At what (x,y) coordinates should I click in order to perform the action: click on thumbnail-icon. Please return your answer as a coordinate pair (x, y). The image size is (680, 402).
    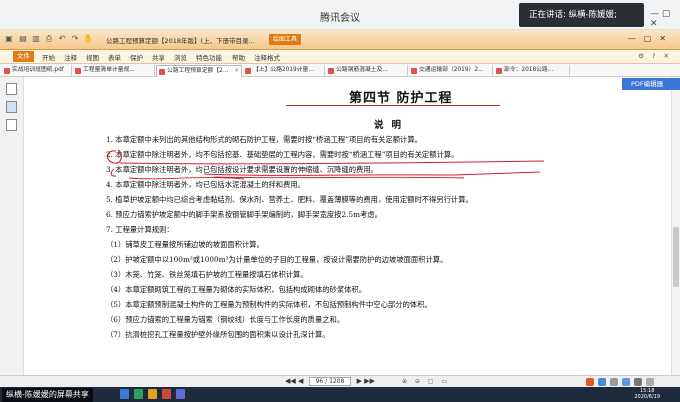
    Looking at the image, I should click on (11, 107).